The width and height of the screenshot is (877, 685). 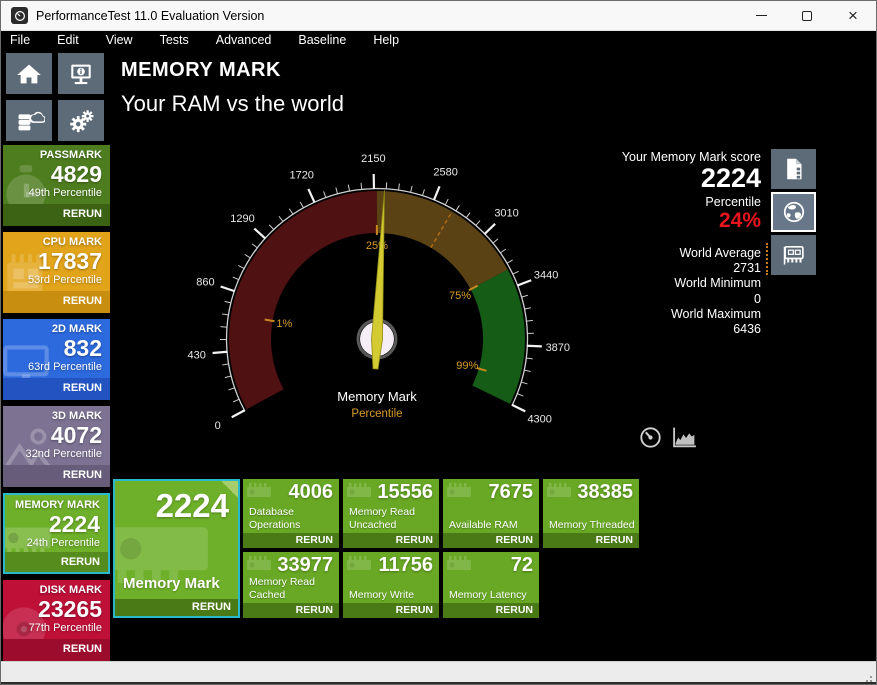 I want to click on menu-advanced: Advanced, so click(x=244, y=40).